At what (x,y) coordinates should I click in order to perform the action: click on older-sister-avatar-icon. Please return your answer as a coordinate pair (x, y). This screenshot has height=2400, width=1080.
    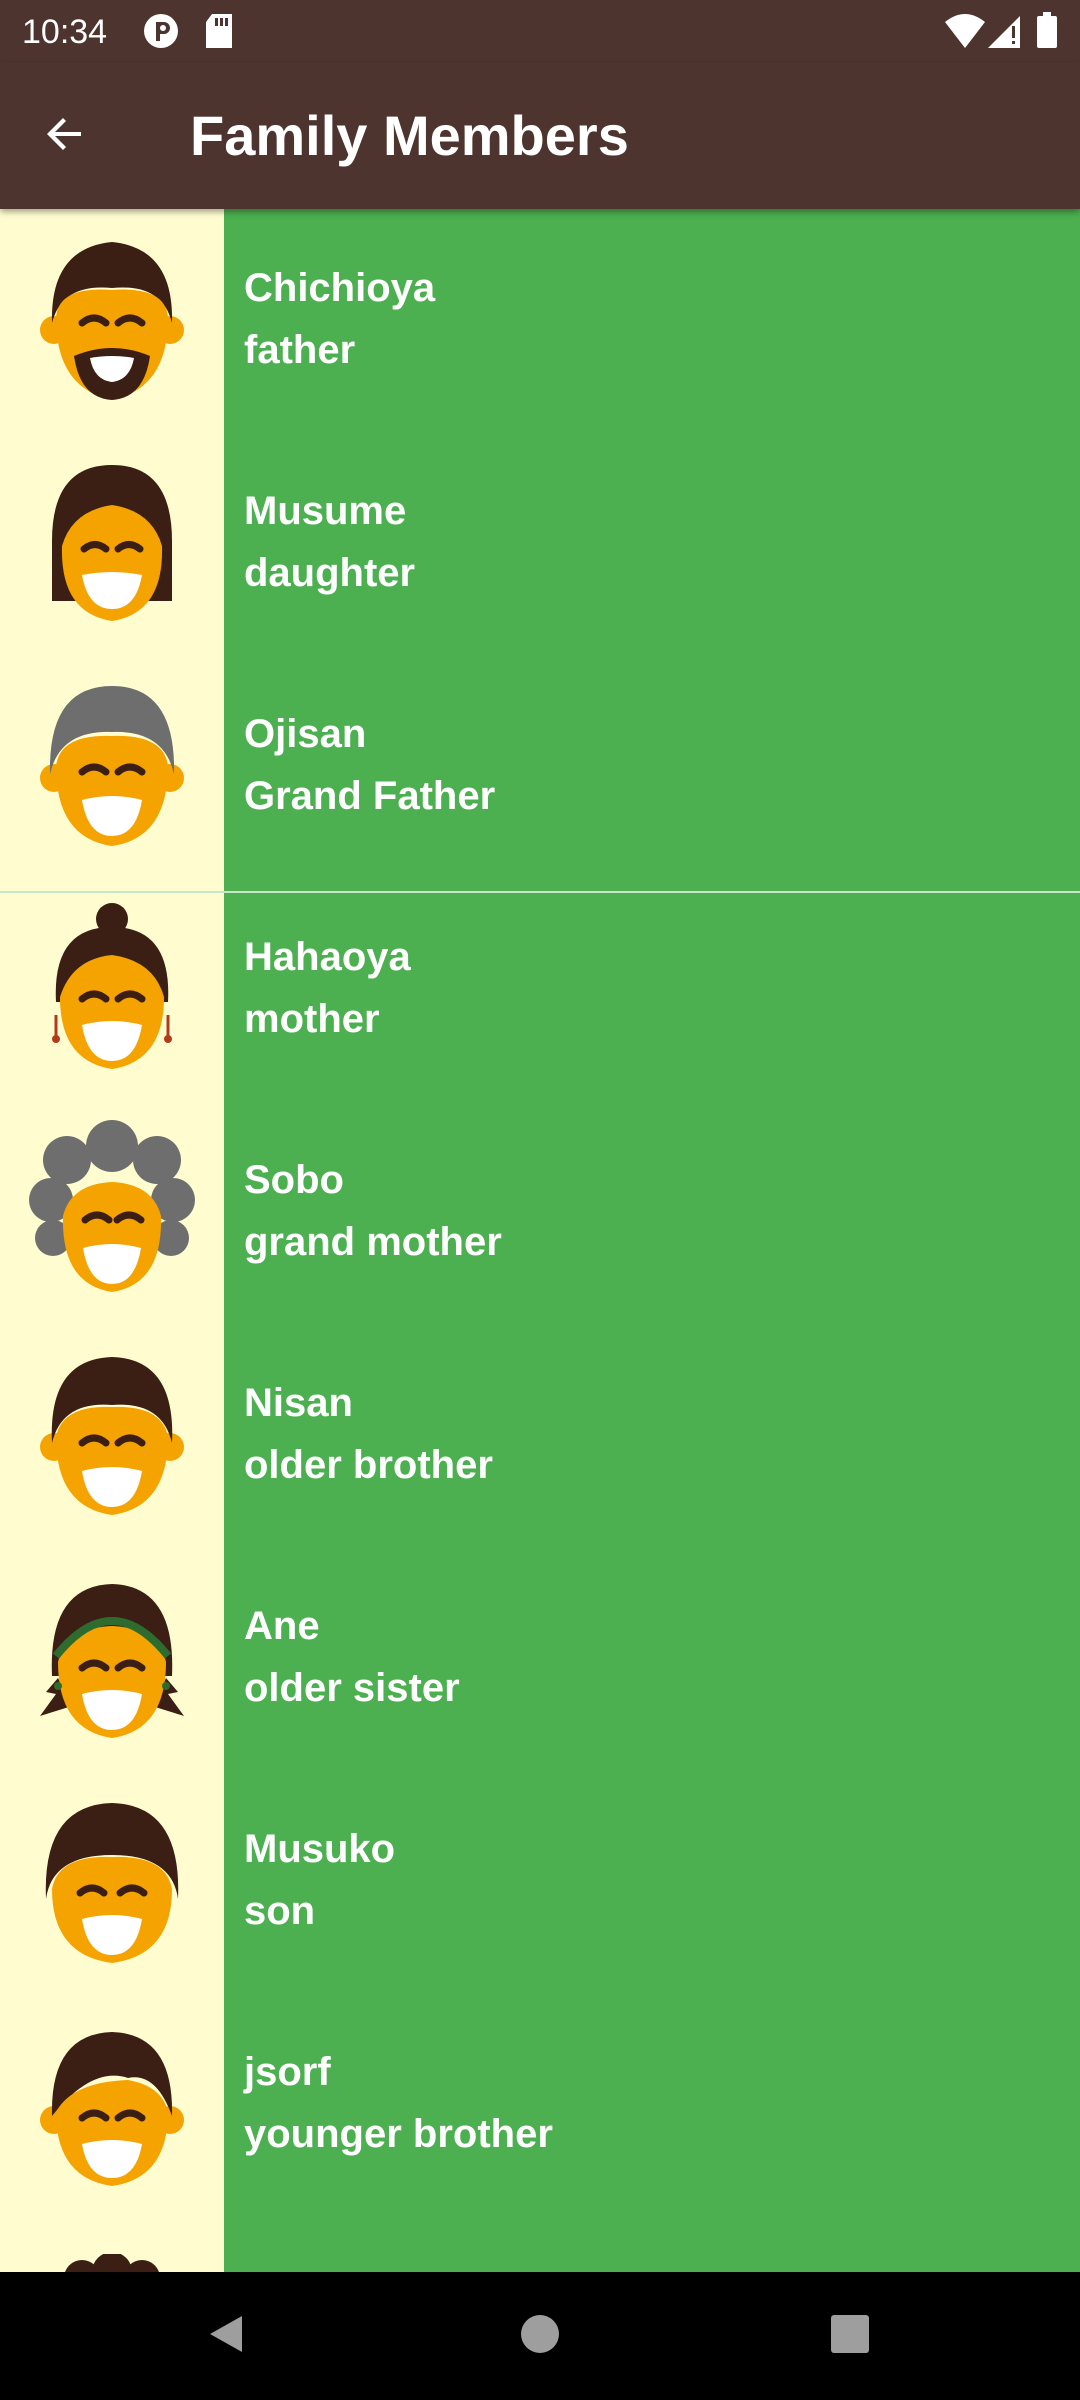
    Looking at the image, I should click on (112, 1658).